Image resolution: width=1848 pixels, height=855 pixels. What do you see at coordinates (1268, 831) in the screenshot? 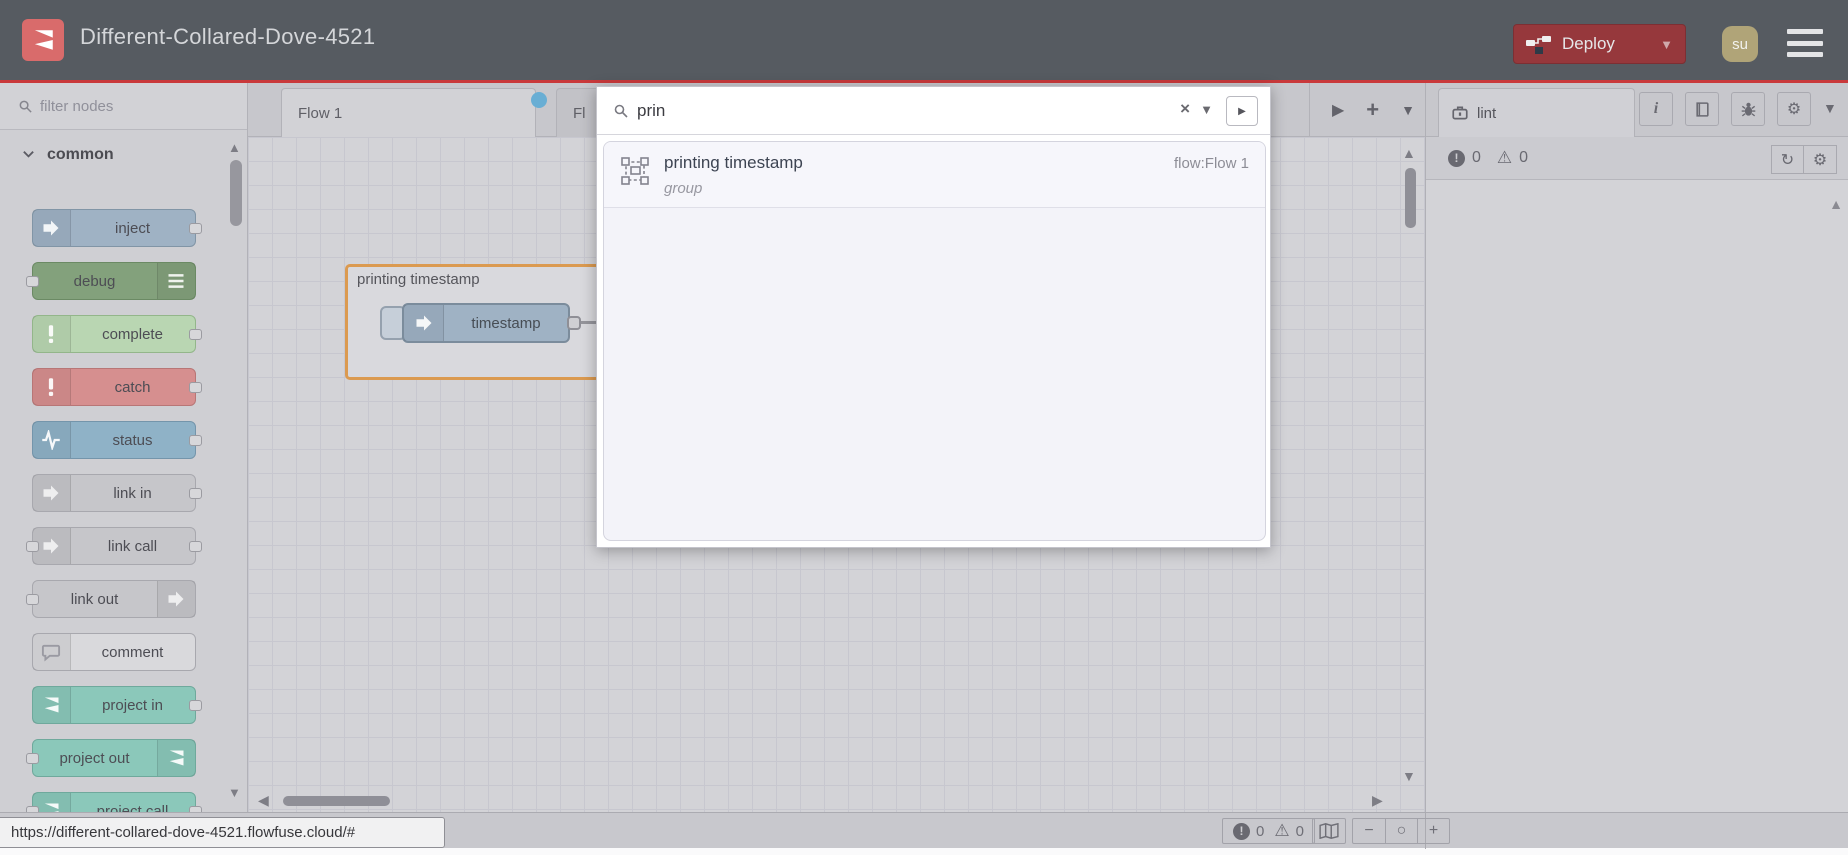
I see `footer-notification-counts: ! 0 ⚠ 0` at bounding box center [1268, 831].